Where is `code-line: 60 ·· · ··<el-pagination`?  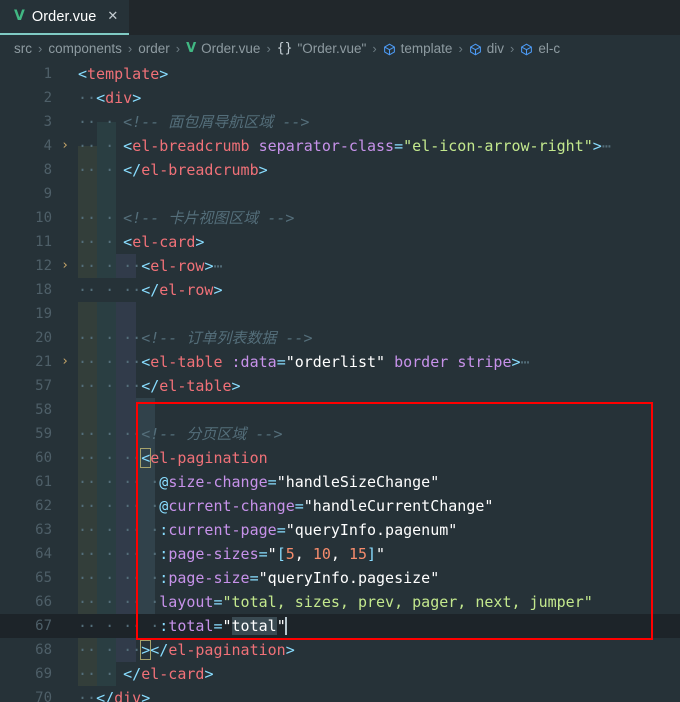 code-line: 60 ·· · ··<el-pagination is located at coordinates (340, 458).